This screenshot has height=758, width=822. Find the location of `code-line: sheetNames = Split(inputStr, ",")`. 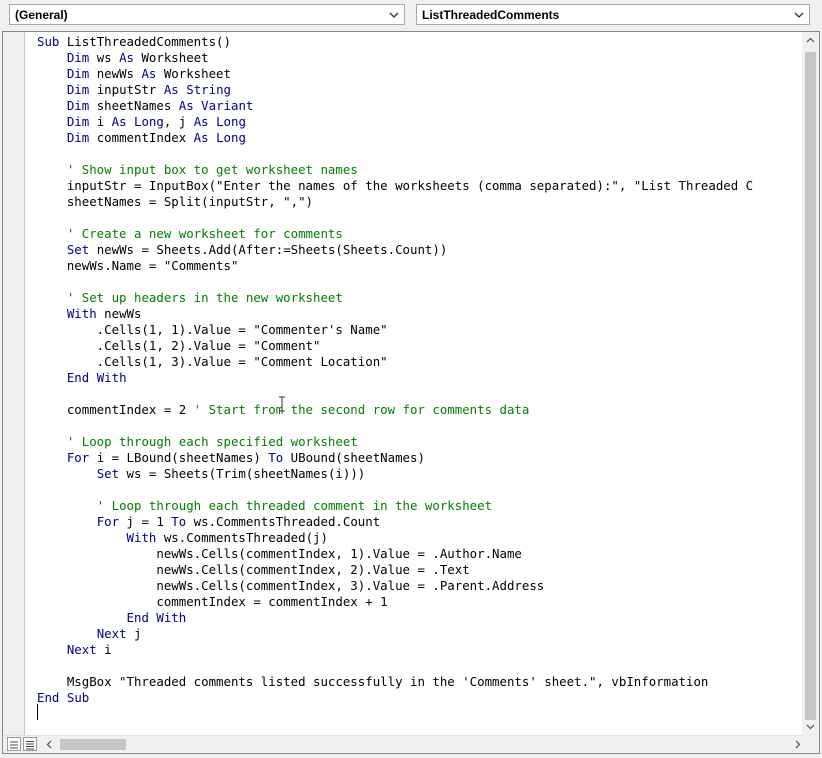

code-line: sheetNames = Split(inputStr, ",") is located at coordinates (175, 202).